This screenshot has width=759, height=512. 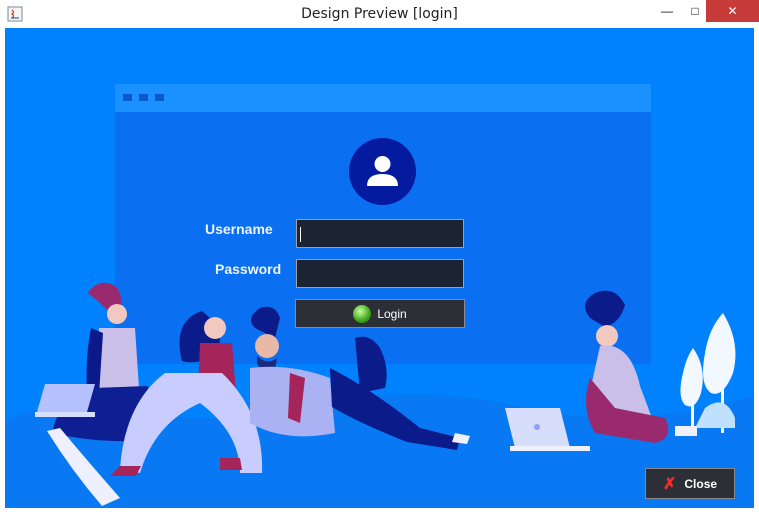 I want to click on close-button-label: Close, so click(x=701, y=483).